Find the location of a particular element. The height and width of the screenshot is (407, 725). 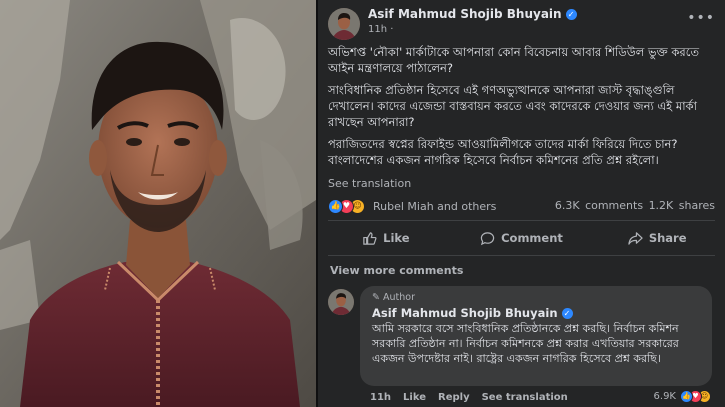

shares-count-link: 1.2K shares is located at coordinates (682, 205).